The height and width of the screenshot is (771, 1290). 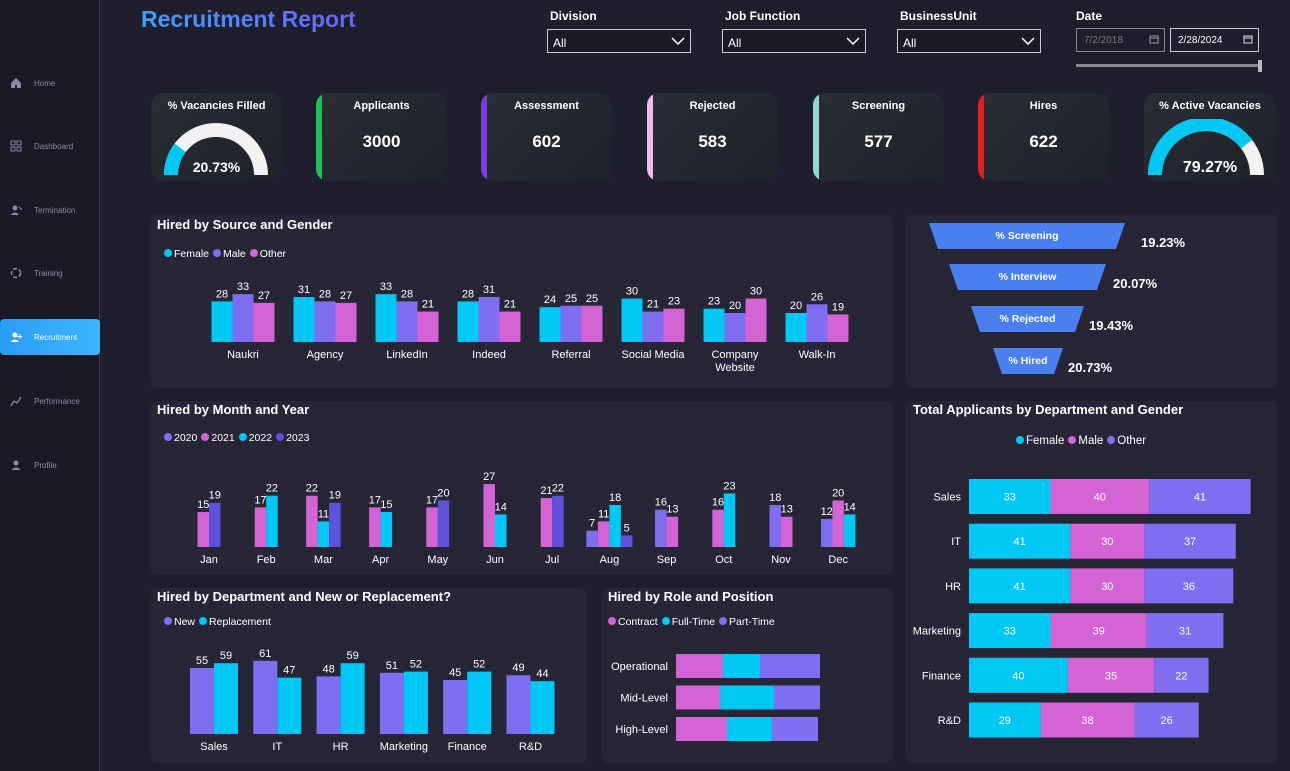 What do you see at coordinates (1260, 66) in the screenshot?
I see `date-slider-handle` at bounding box center [1260, 66].